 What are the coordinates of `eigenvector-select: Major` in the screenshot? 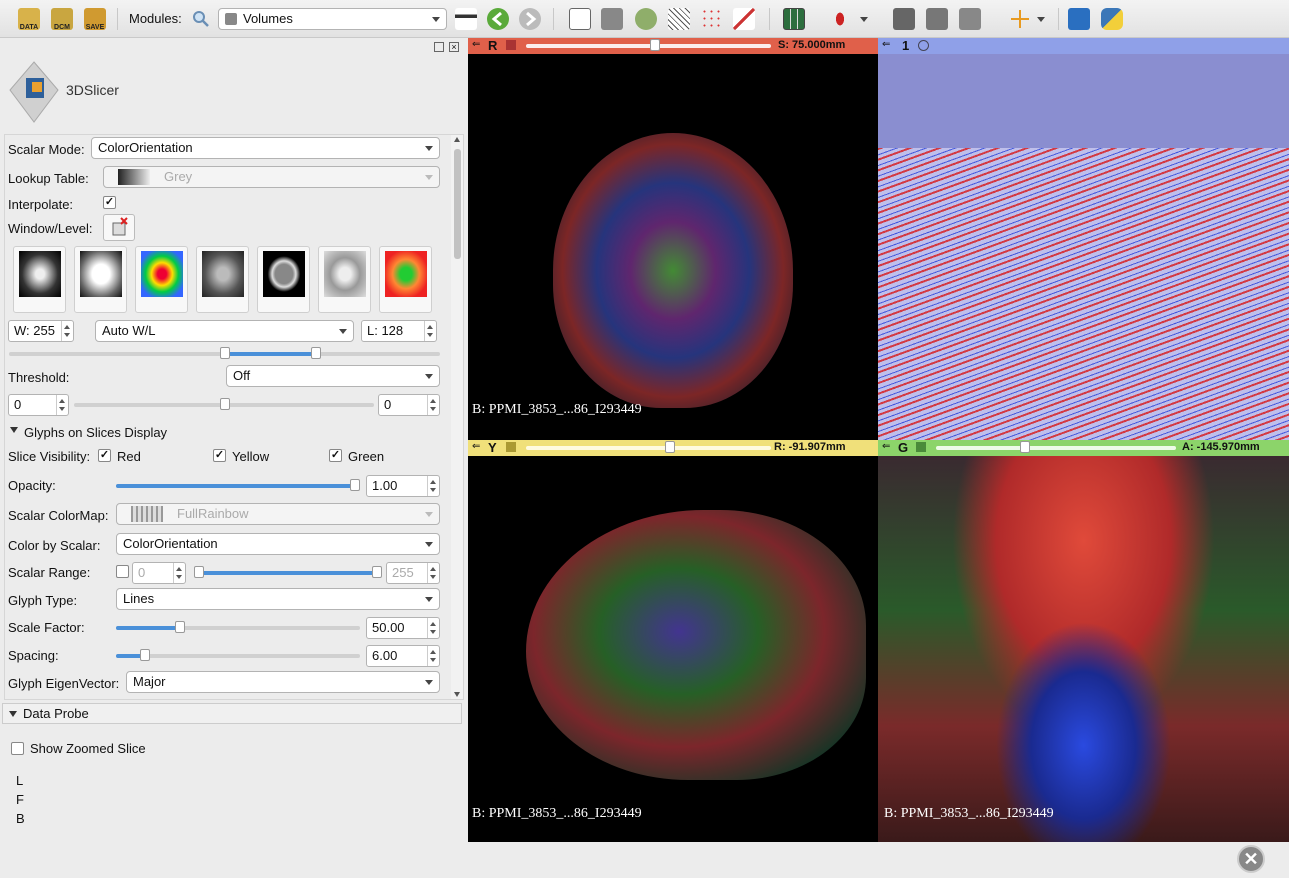 It's located at (283, 682).